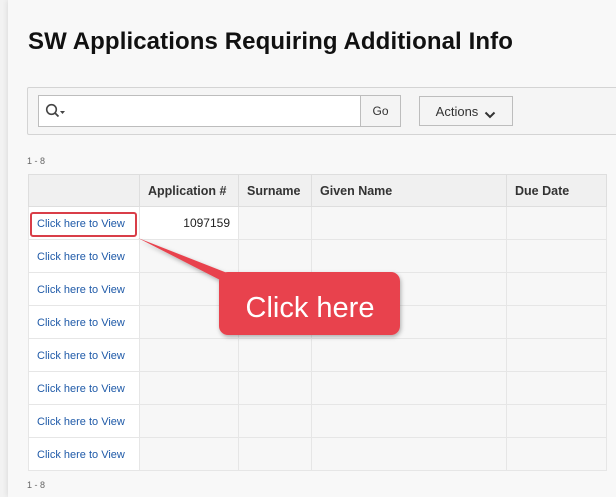 This screenshot has height=497, width=616. I want to click on actions-label: Actions, so click(457, 111).